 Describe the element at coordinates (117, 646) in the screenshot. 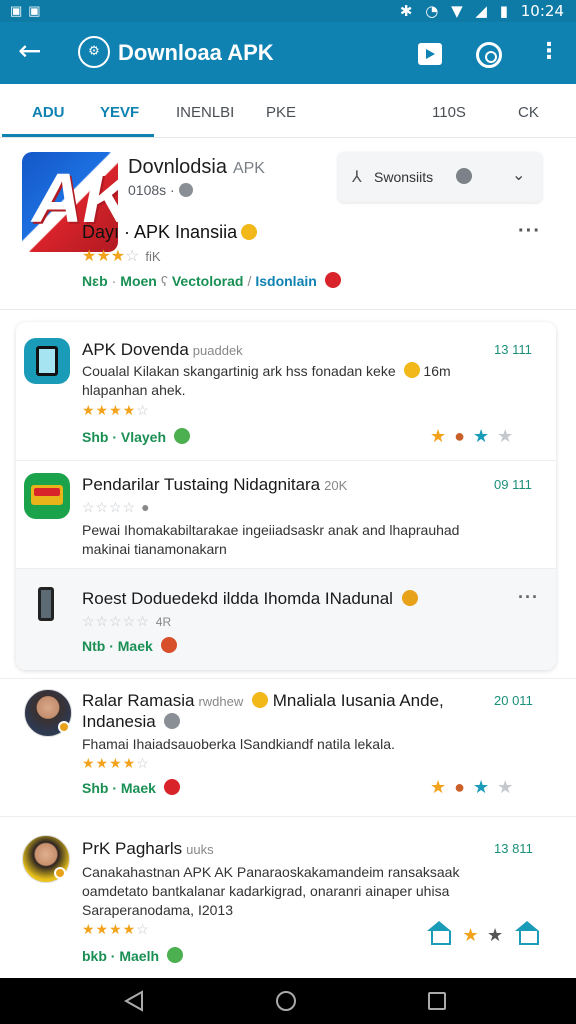

I see `list-item-tags-text: Ntb · Maek` at that location.